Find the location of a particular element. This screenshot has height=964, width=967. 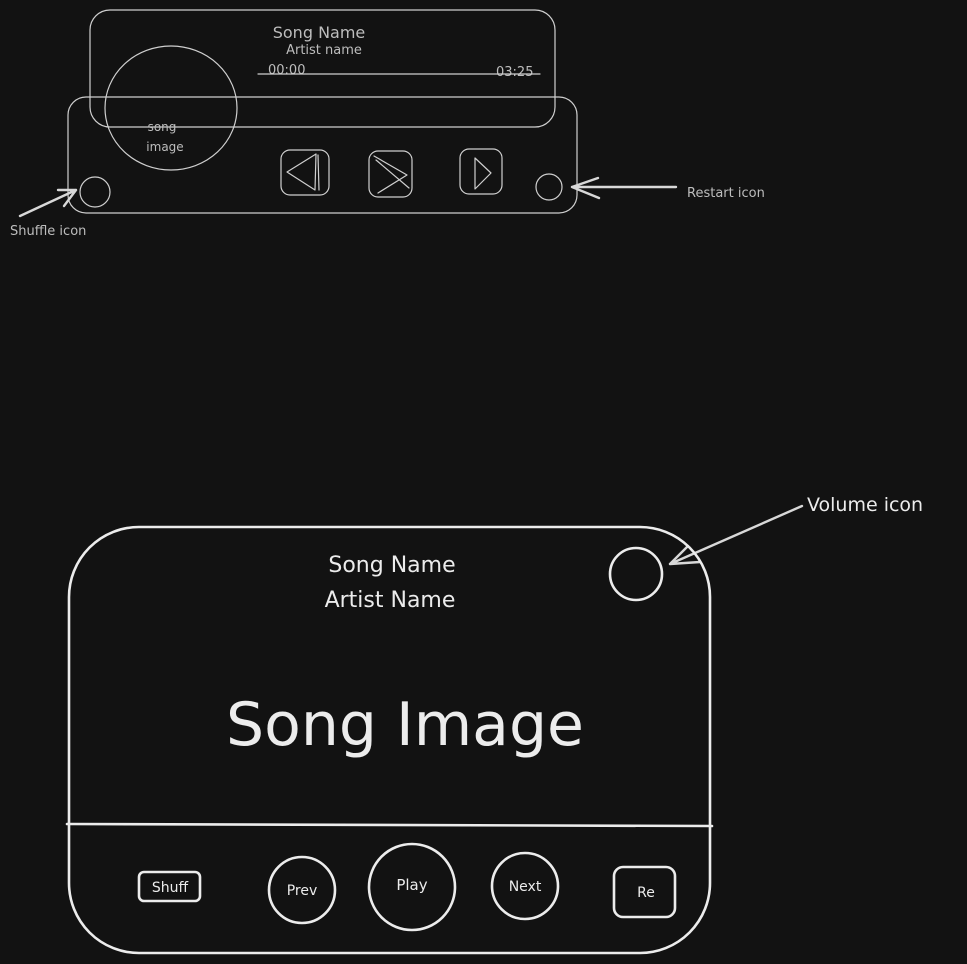

full-restart-button: Re is located at coordinates (644, 892).